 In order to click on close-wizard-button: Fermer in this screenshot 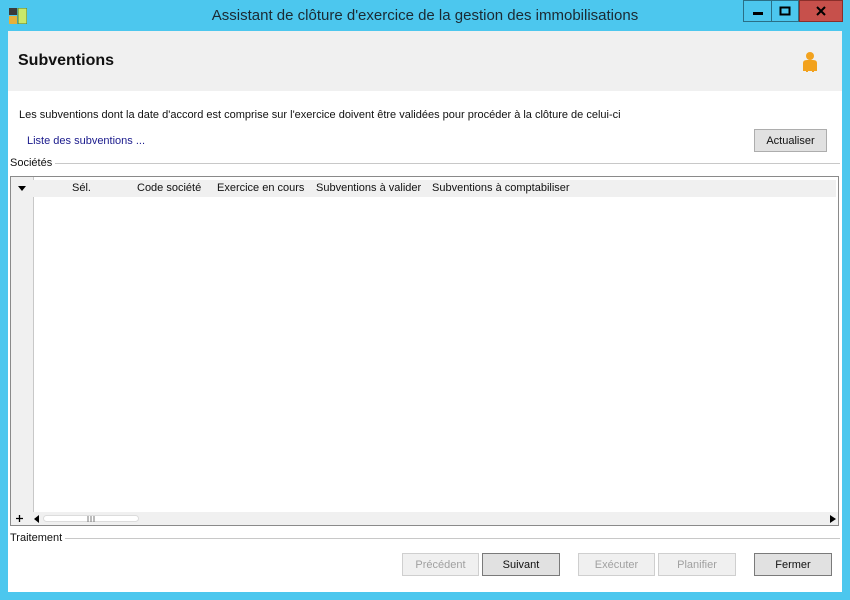, I will do `click(793, 564)`.